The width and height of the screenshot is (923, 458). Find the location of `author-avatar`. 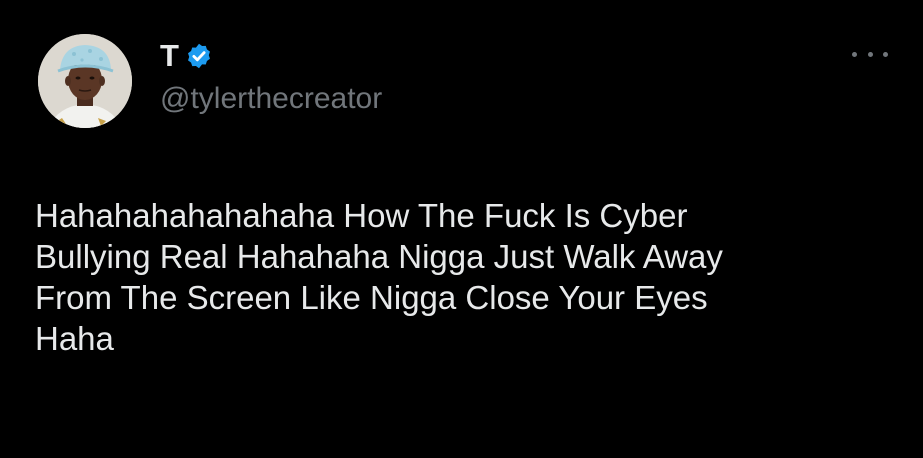

author-avatar is located at coordinates (85, 81).